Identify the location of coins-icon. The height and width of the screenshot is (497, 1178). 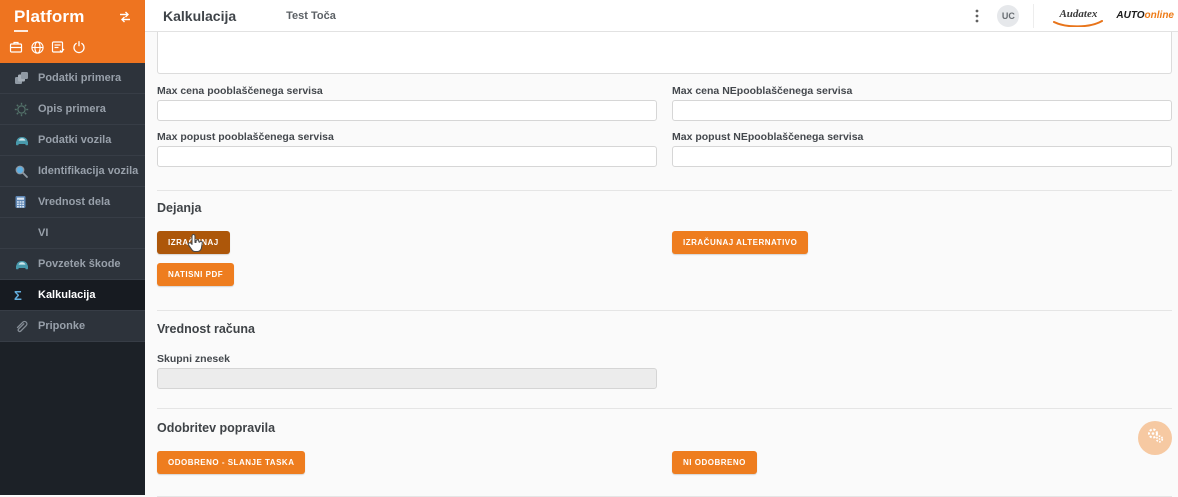
(23, 78).